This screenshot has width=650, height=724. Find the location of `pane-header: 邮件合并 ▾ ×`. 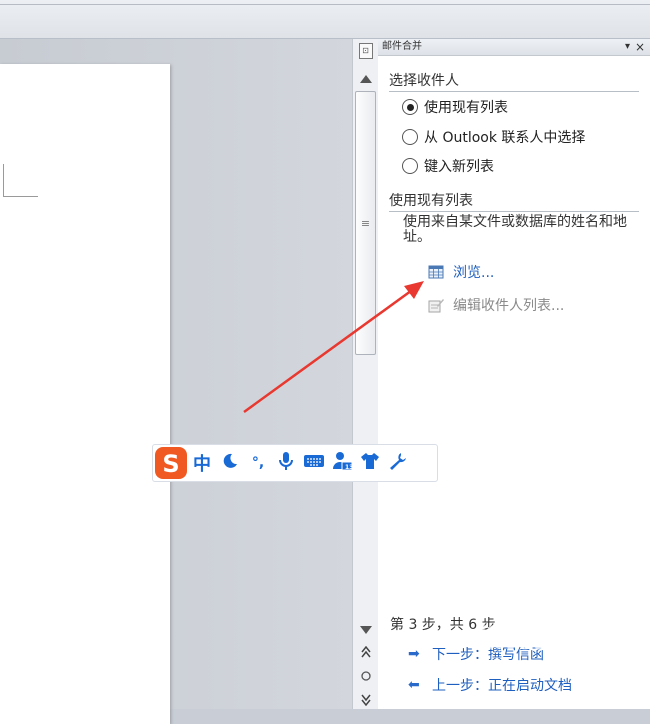

pane-header: 邮件合并 ▾ × is located at coordinates (514, 47).